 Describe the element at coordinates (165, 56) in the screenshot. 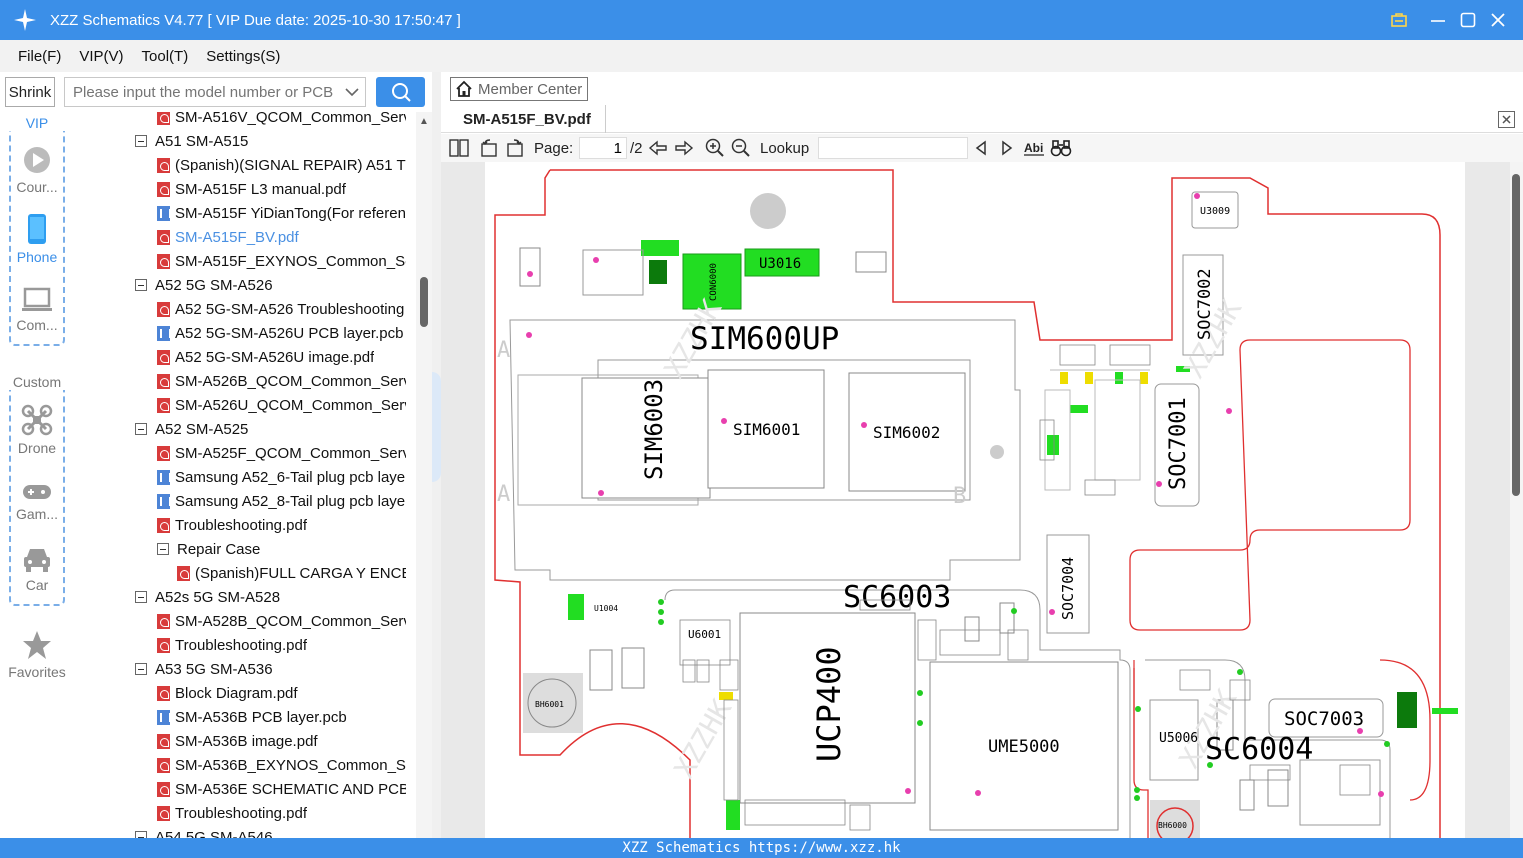

I see `menu-tool: Tool(T)` at that location.